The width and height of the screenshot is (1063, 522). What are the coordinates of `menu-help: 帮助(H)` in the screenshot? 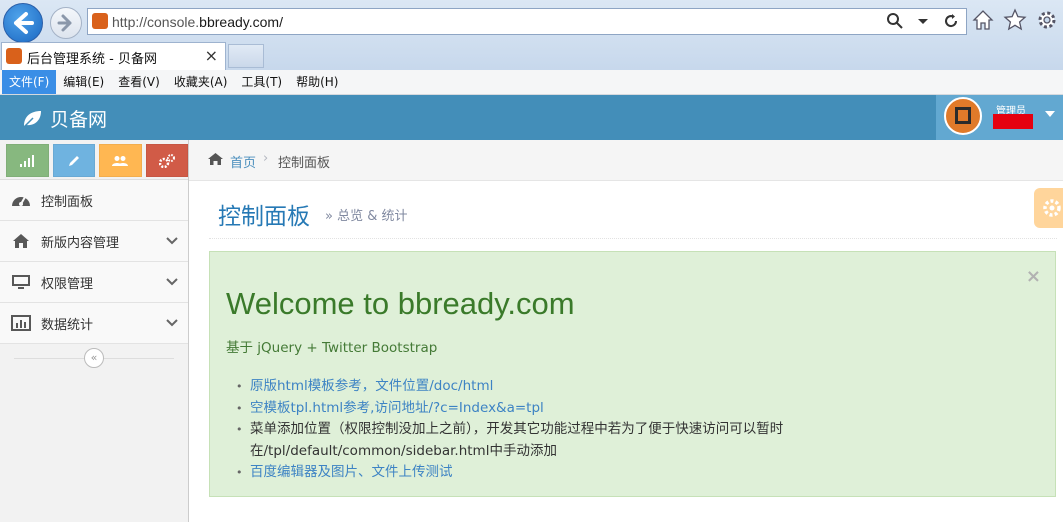 It's located at (317, 82).